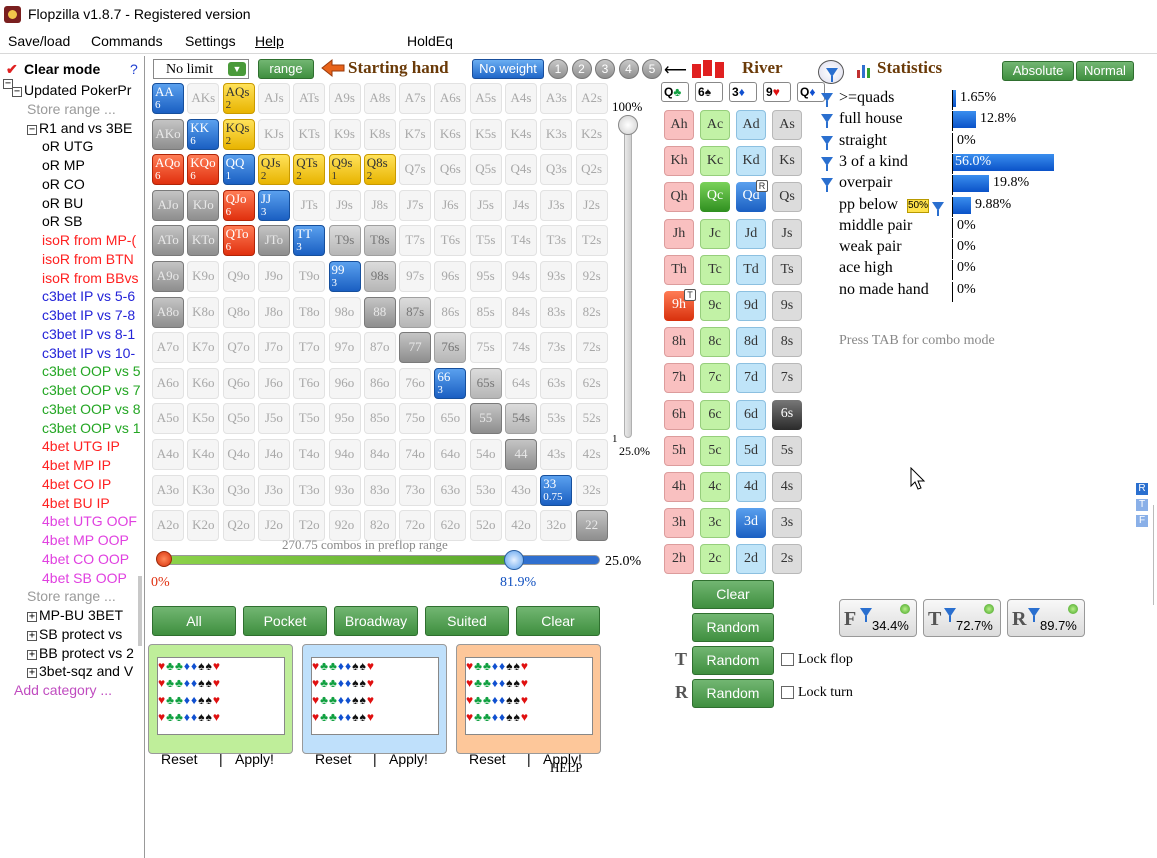 The height and width of the screenshot is (858, 1157). What do you see at coordinates (203, 134) in the screenshot?
I see `hand-cell: KK 6` at bounding box center [203, 134].